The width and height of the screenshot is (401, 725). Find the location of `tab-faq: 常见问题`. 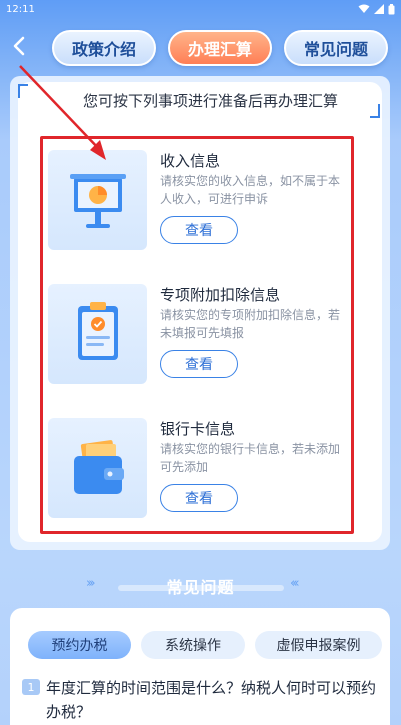

tab-faq: 常见问题 is located at coordinates (336, 48).